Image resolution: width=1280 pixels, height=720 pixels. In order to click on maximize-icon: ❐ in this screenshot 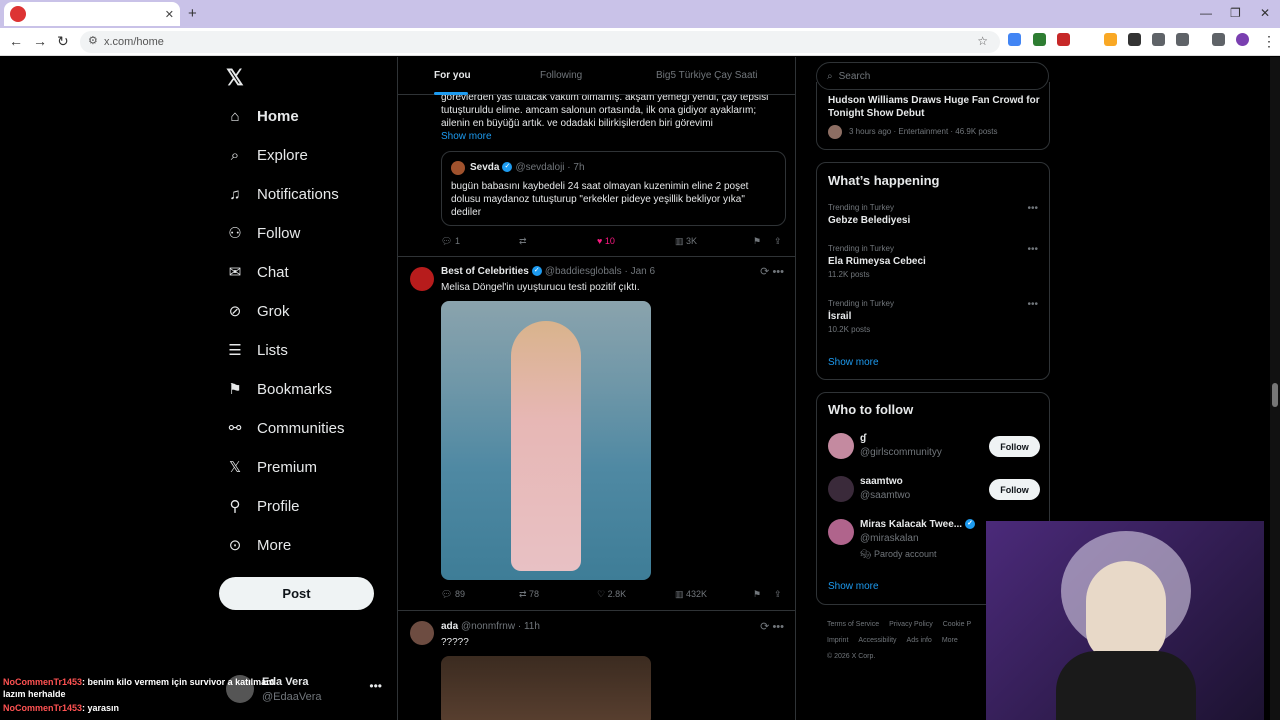, I will do `click(1235, 13)`.